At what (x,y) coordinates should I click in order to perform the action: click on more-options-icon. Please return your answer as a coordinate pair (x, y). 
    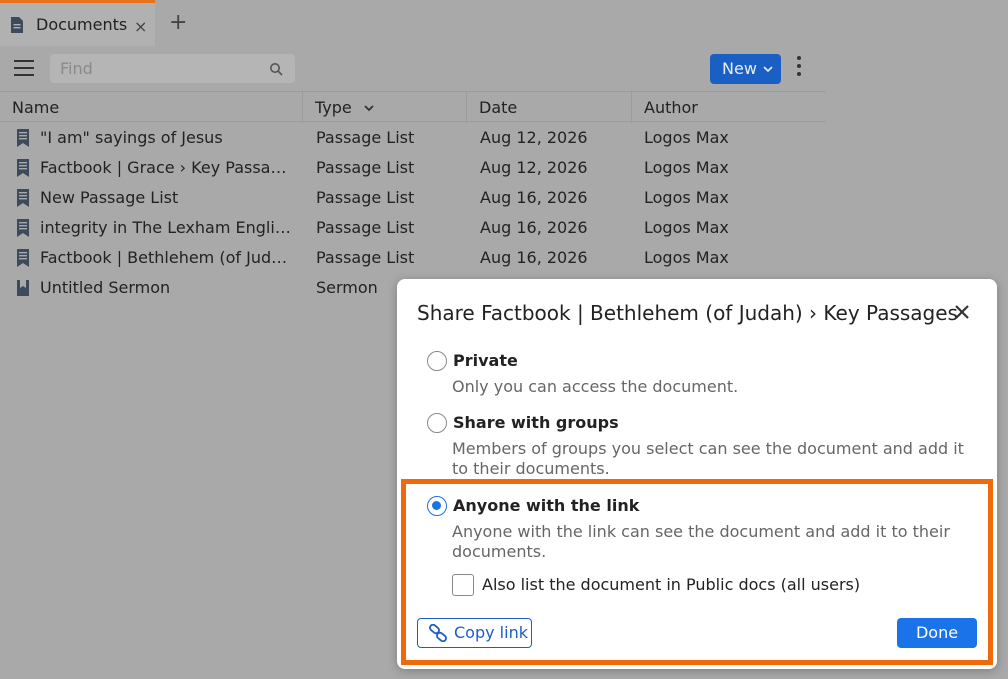
    Looking at the image, I should click on (800, 68).